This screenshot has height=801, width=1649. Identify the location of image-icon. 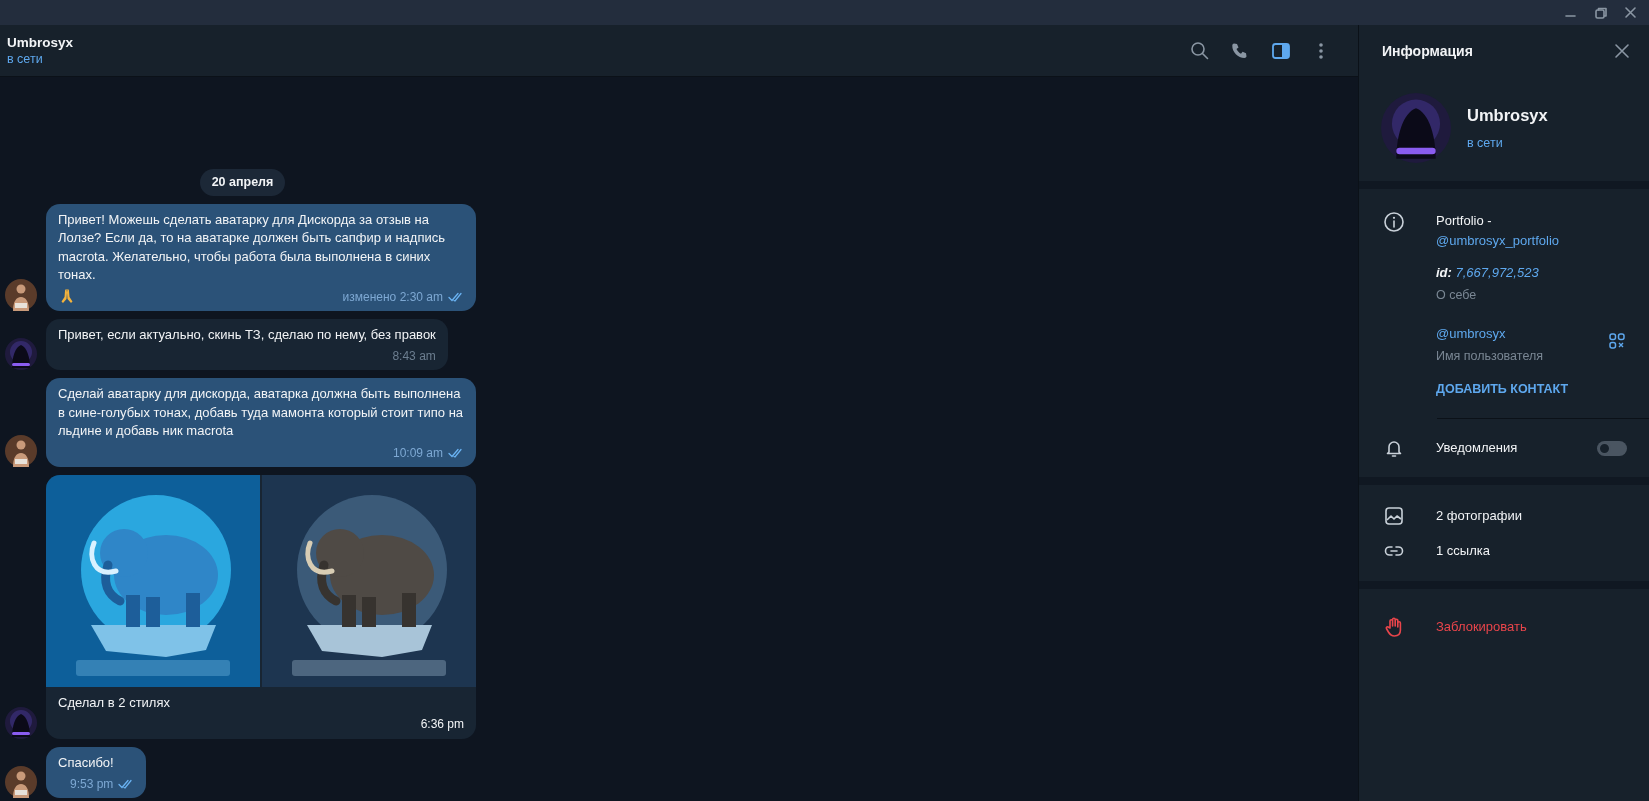
(1394, 515).